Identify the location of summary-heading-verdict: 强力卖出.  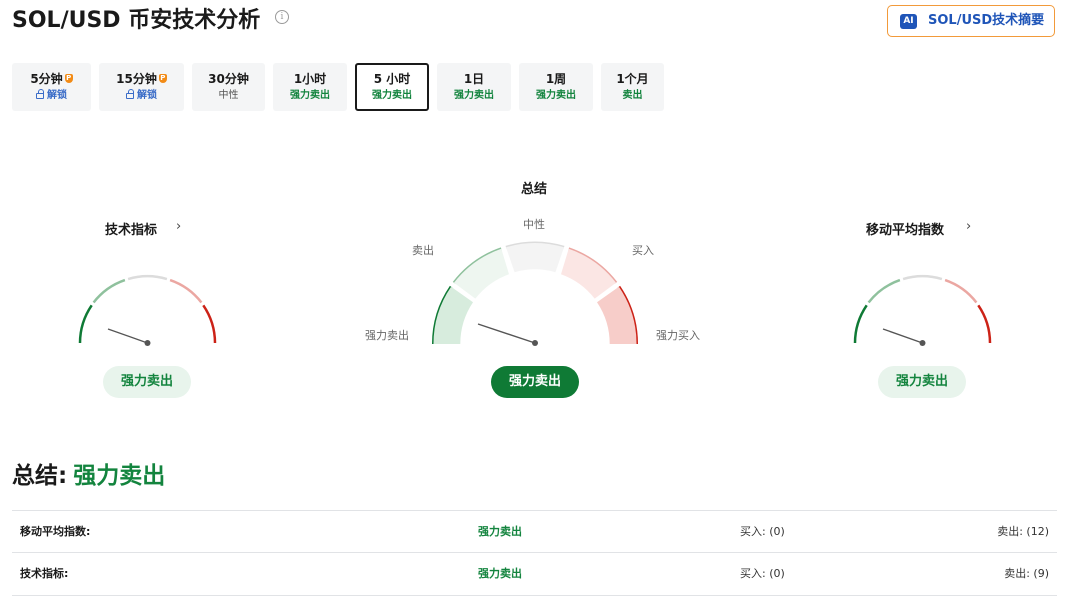
(119, 476).